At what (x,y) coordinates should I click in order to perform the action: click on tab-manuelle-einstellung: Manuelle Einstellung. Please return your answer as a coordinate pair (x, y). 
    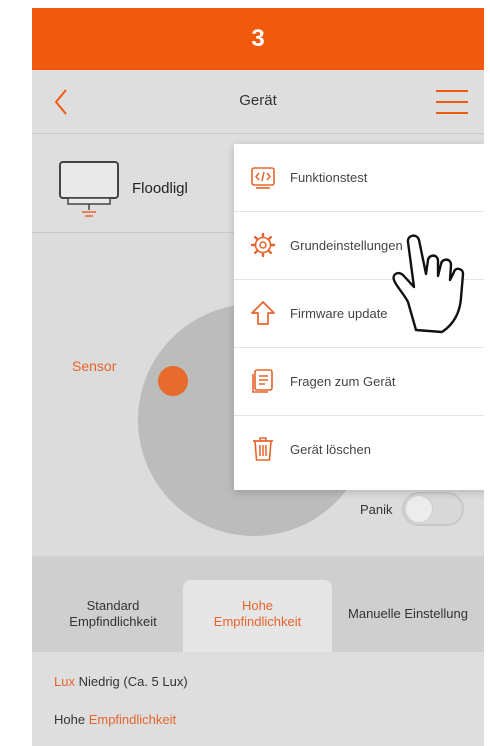
    Looking at the image, I should click on (408, 616).